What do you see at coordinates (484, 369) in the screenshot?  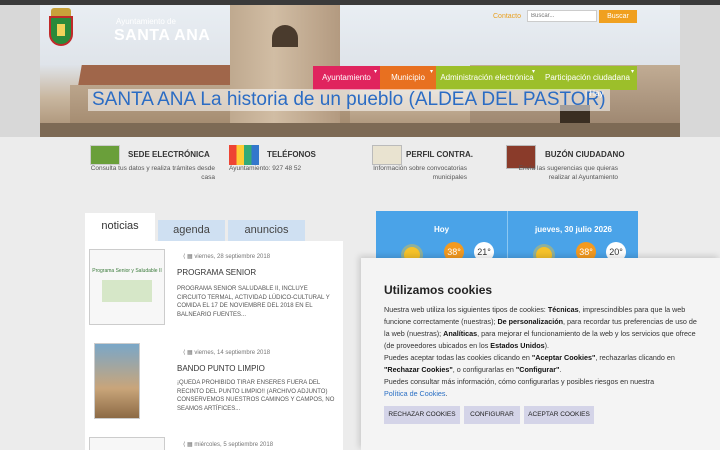 I see `cookie-text-part: , o configurarlas en` at bounding box center [484, 369].